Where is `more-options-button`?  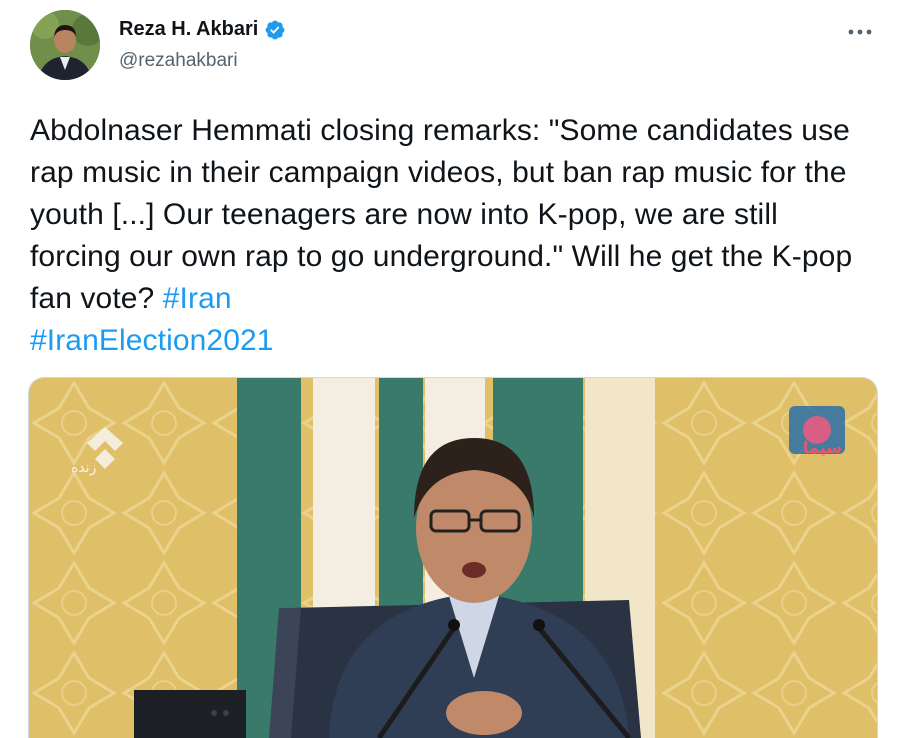
more-options-button is located at coordinates (860, 32).